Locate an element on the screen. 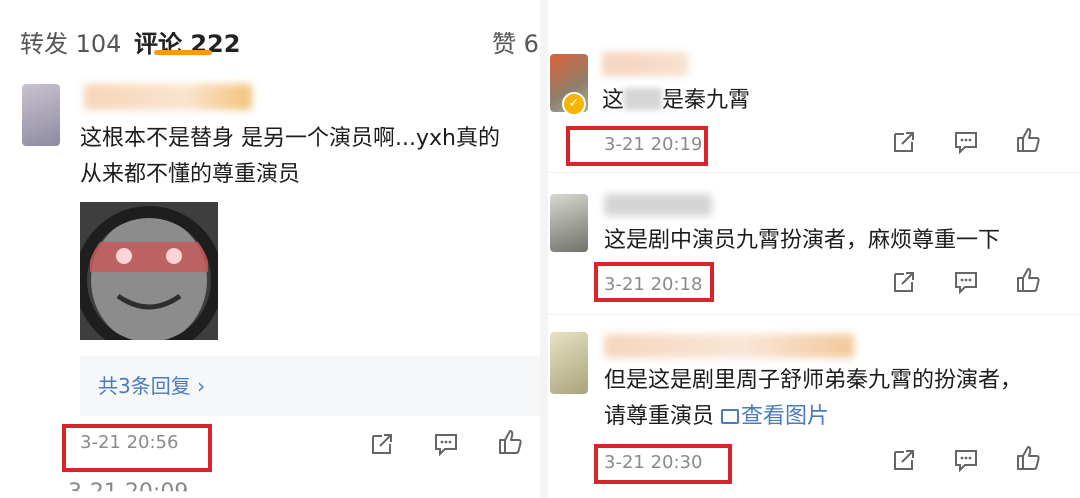 Image resolution: width=1080 pixels, height=498 pixels. comment-sticker-image is located at coordinates (149, 271).